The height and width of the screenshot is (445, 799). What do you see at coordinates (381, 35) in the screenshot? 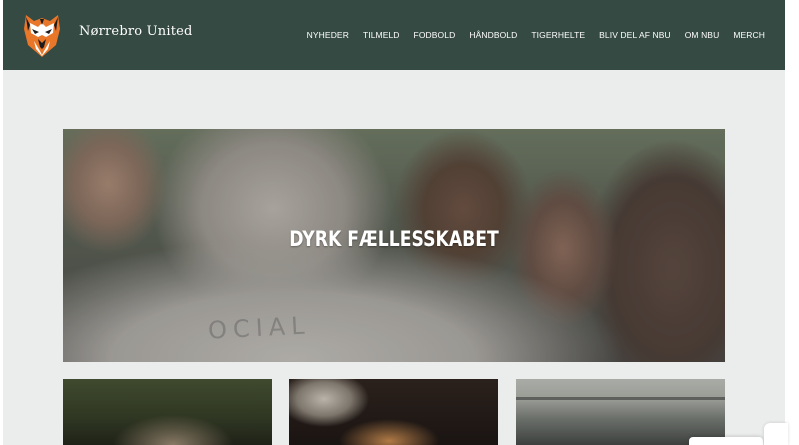
I see `nav-item-tilmeld: TILMELD` at bounding box center [381, 35].